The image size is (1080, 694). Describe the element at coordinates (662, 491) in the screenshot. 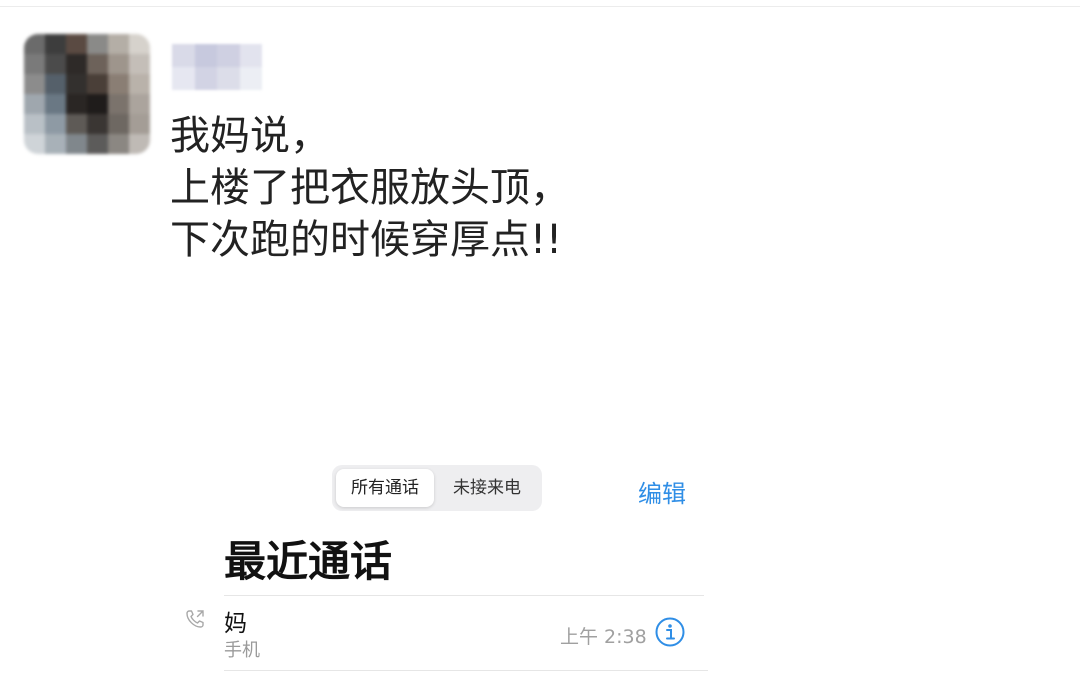

I see `edit-button: 编辑` at that location.